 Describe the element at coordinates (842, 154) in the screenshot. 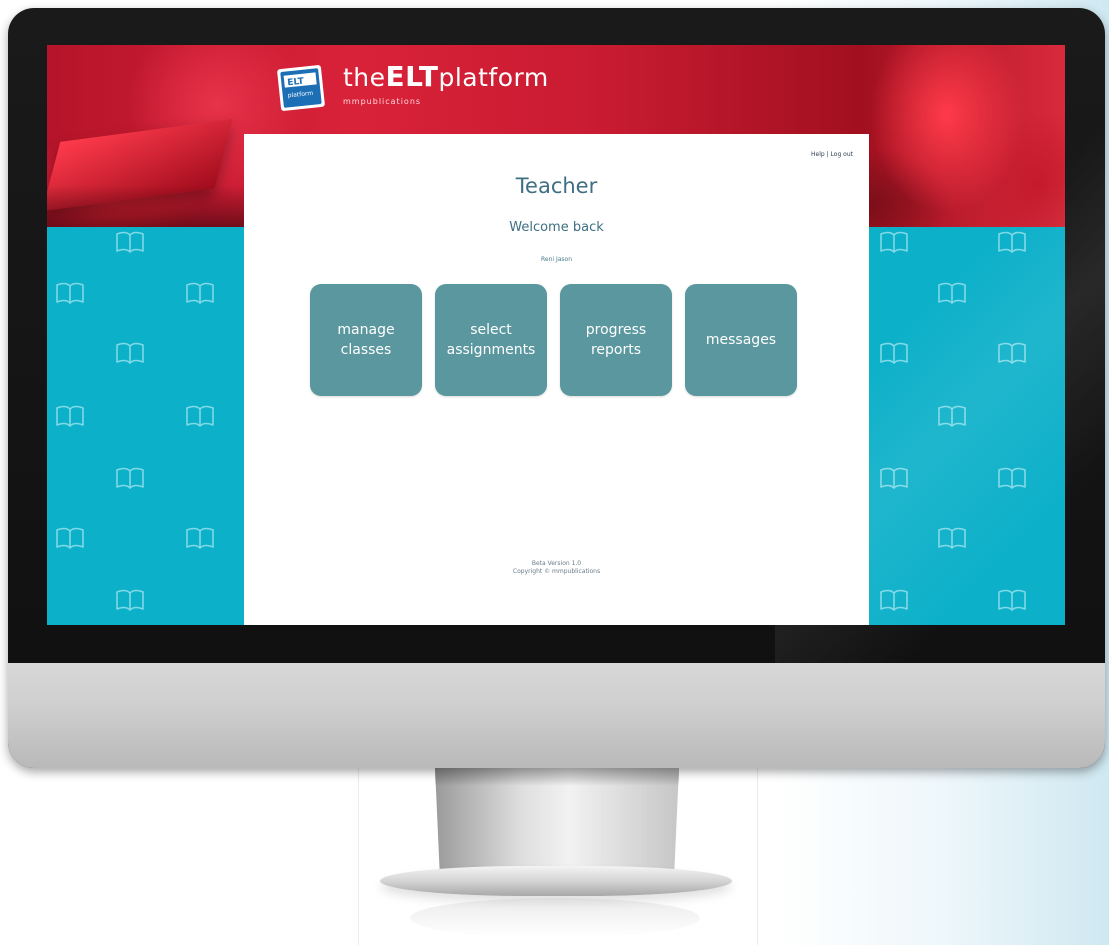

I see `logout-link: Log out` at that location.